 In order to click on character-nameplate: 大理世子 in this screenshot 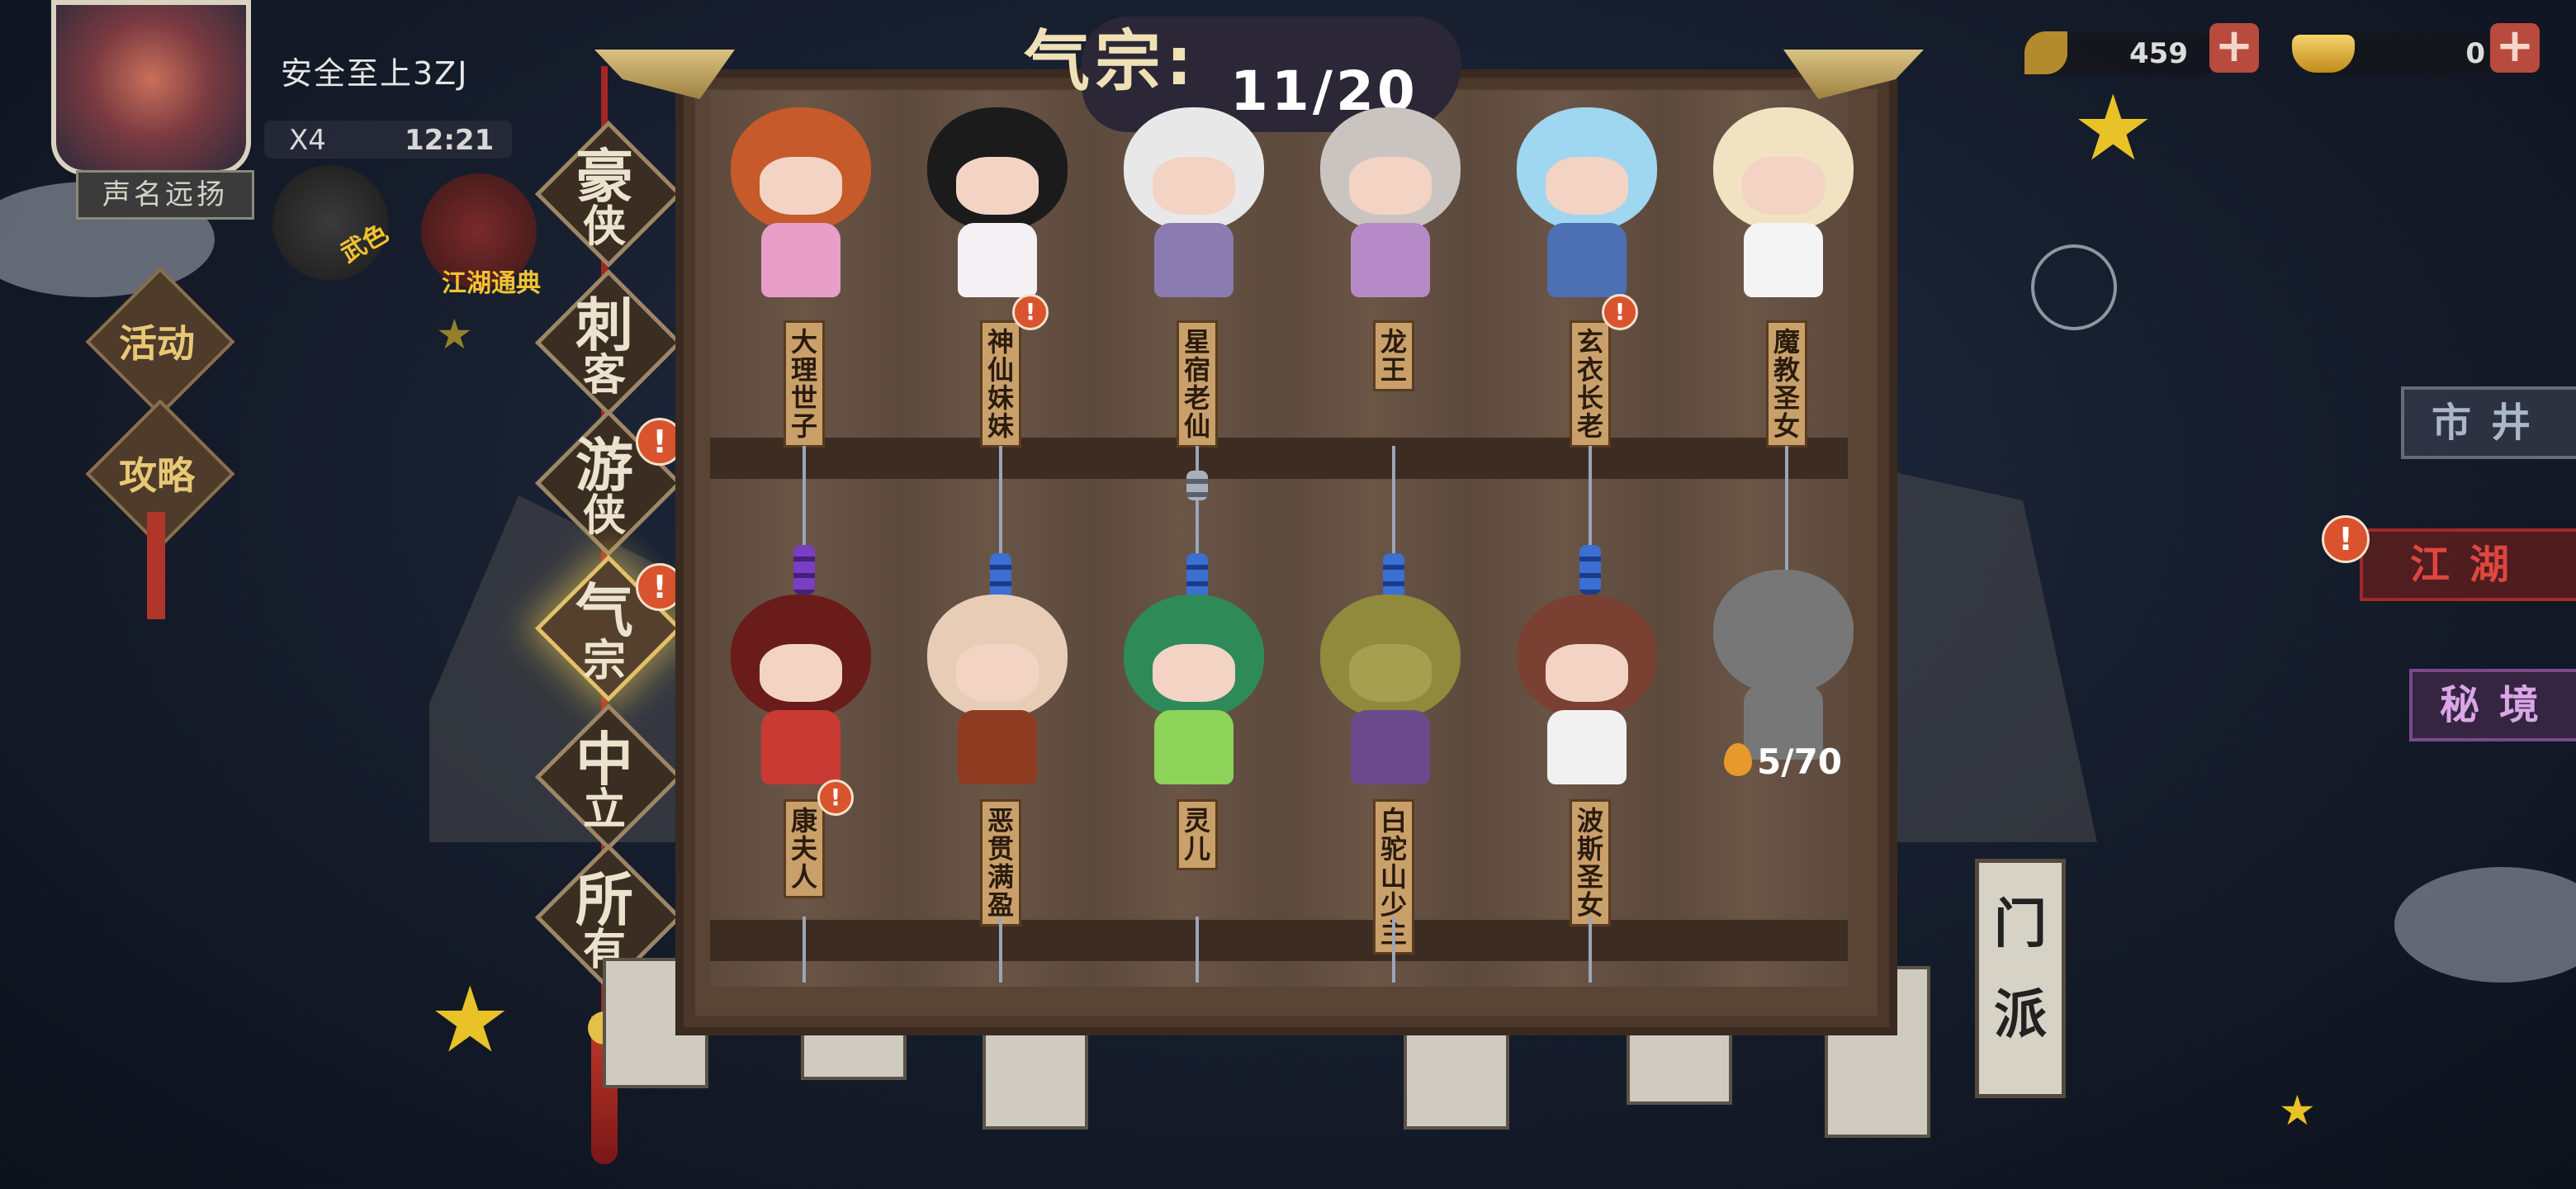, I will do `click(804, 384)`.